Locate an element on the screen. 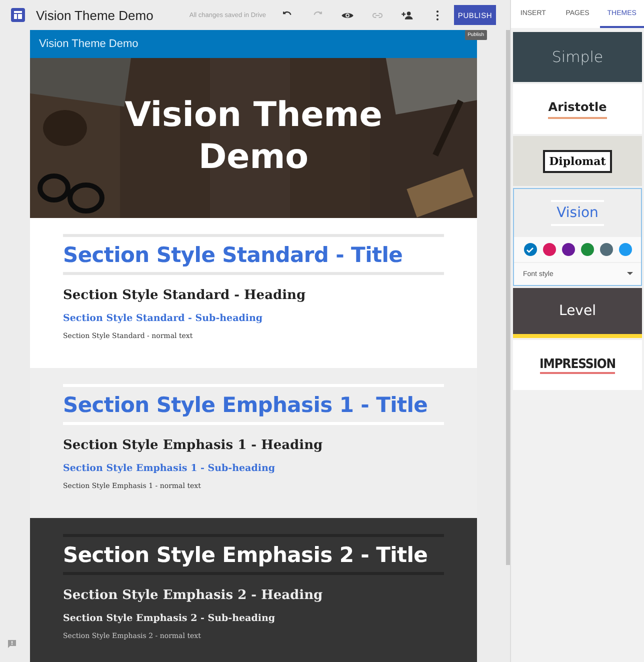 The image size is (644, 662). add-person-icon is located at coordinates (407, 15).